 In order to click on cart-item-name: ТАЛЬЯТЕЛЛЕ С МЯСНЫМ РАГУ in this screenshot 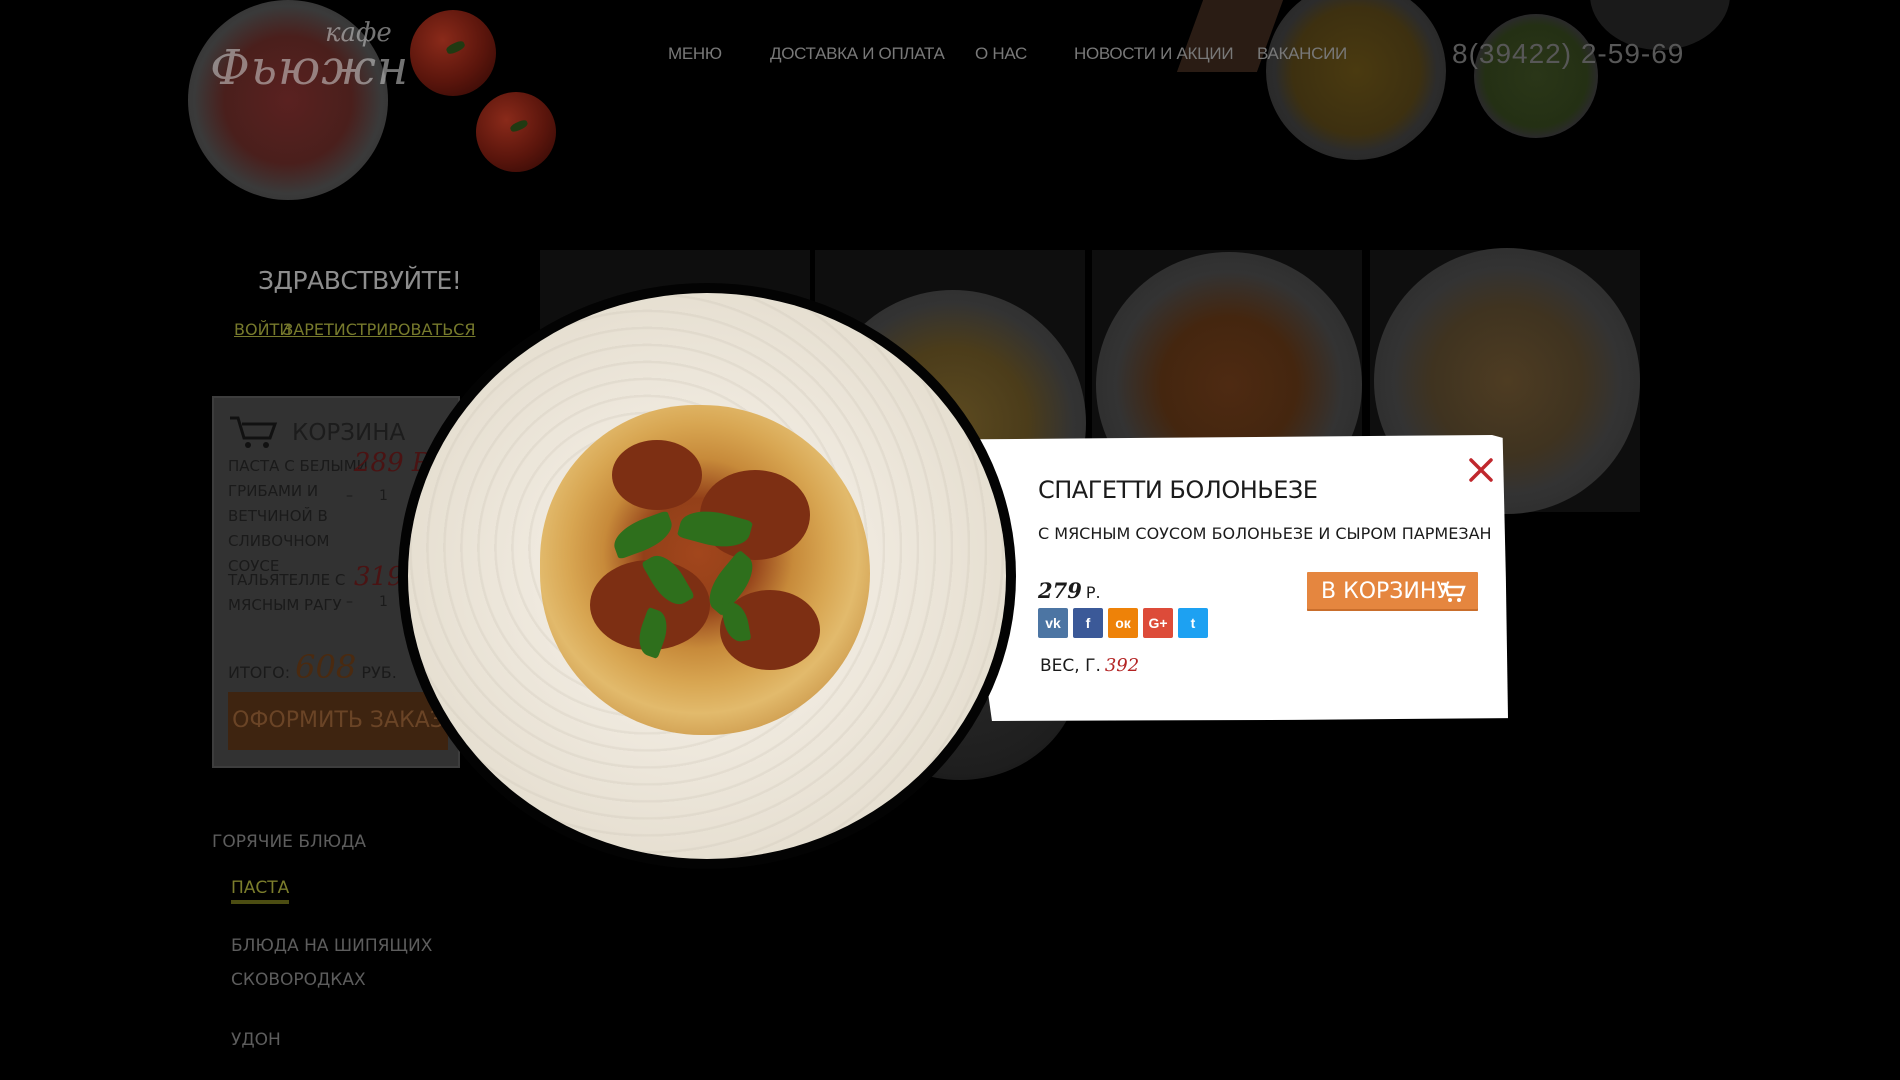, I will do `click(287, 592)`.